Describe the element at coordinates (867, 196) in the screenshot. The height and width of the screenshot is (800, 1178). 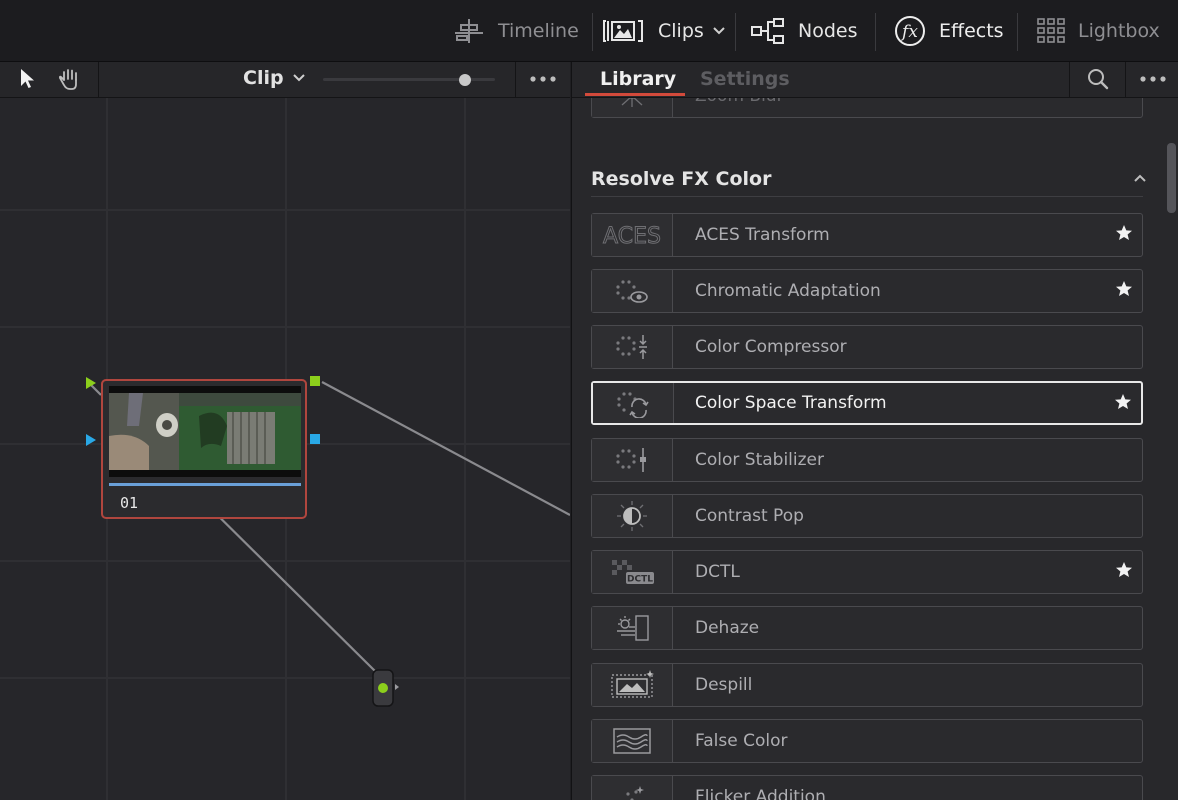
I see `section-divider` at that location.